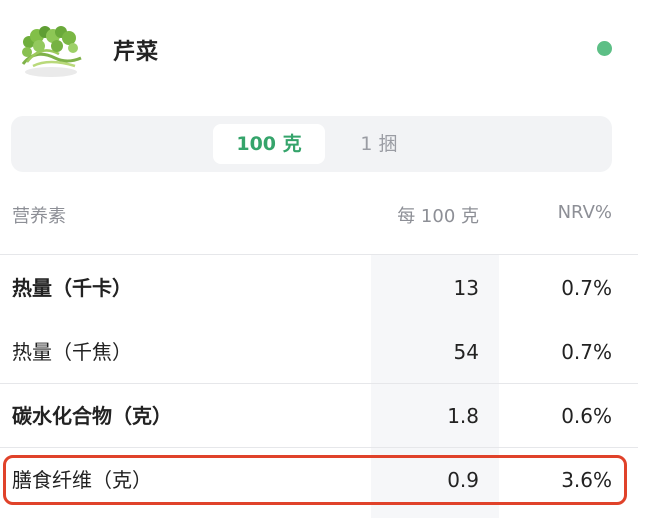  I want to click on nutrient-nrv: 0.6%, so click(586, 416).